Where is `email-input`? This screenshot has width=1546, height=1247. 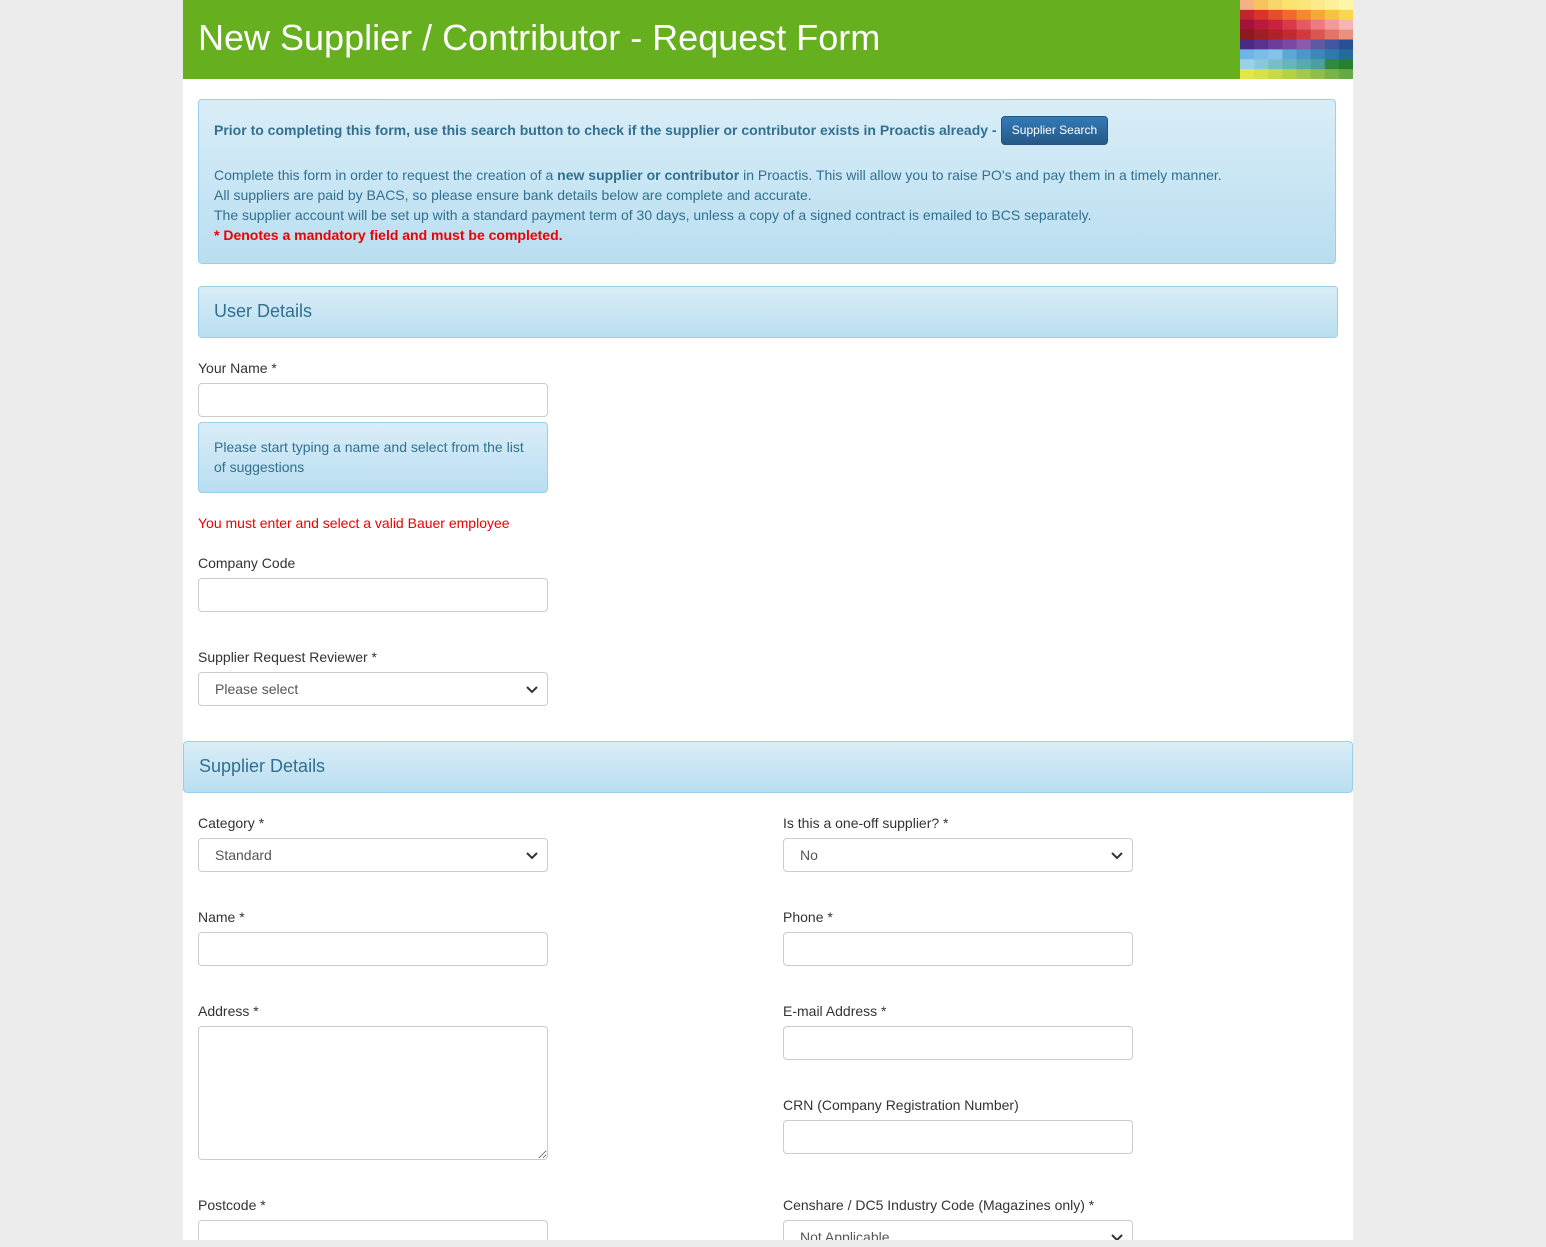 email-input is located at coordinates (958, 1043).